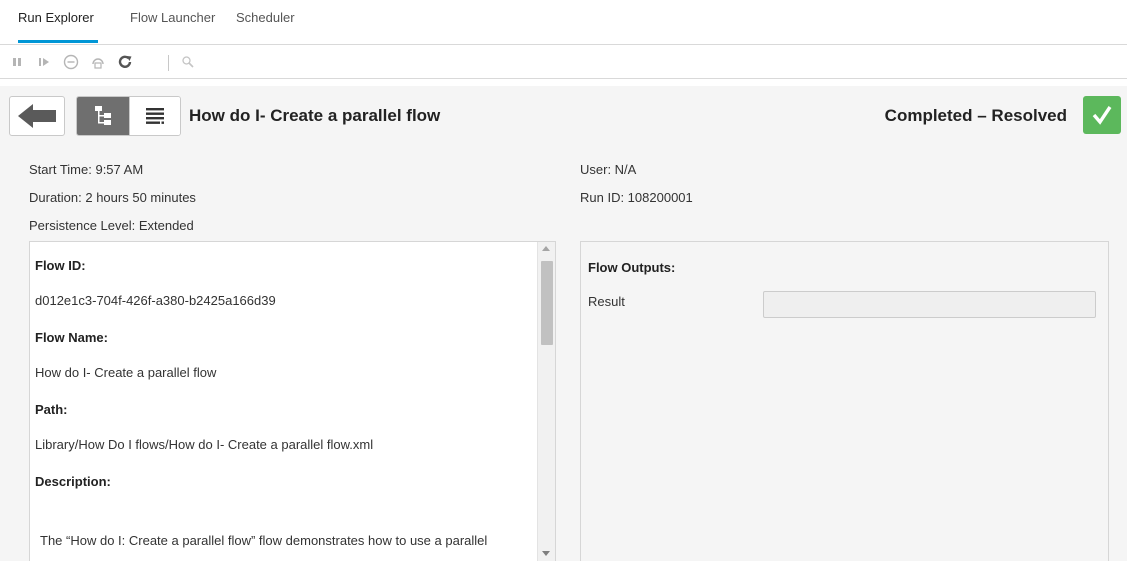 Image resolution: width=1127 pixels, height=561 pixels. Describe the element at coordinates (547, 303) in the screenshot. I see `scroll-thumb` at that location.